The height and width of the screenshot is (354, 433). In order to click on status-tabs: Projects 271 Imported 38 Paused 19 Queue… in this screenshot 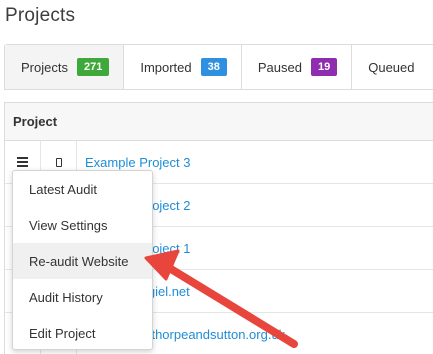, I will do `click(218, 67)`.